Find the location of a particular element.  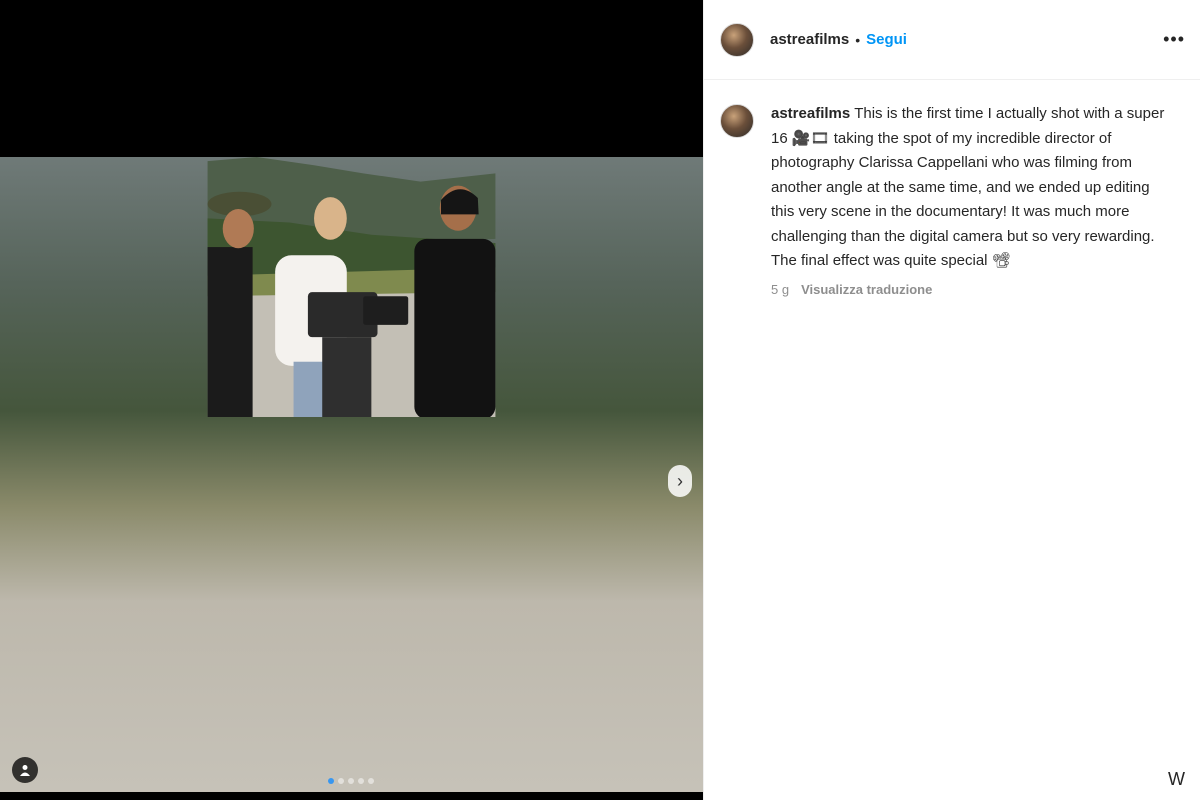

user-tag-icon is located at coordinates (25, 770).